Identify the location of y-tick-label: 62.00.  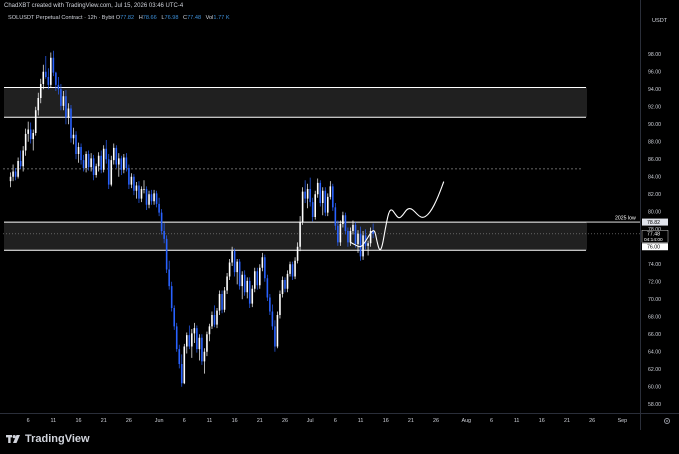
(654, 370).